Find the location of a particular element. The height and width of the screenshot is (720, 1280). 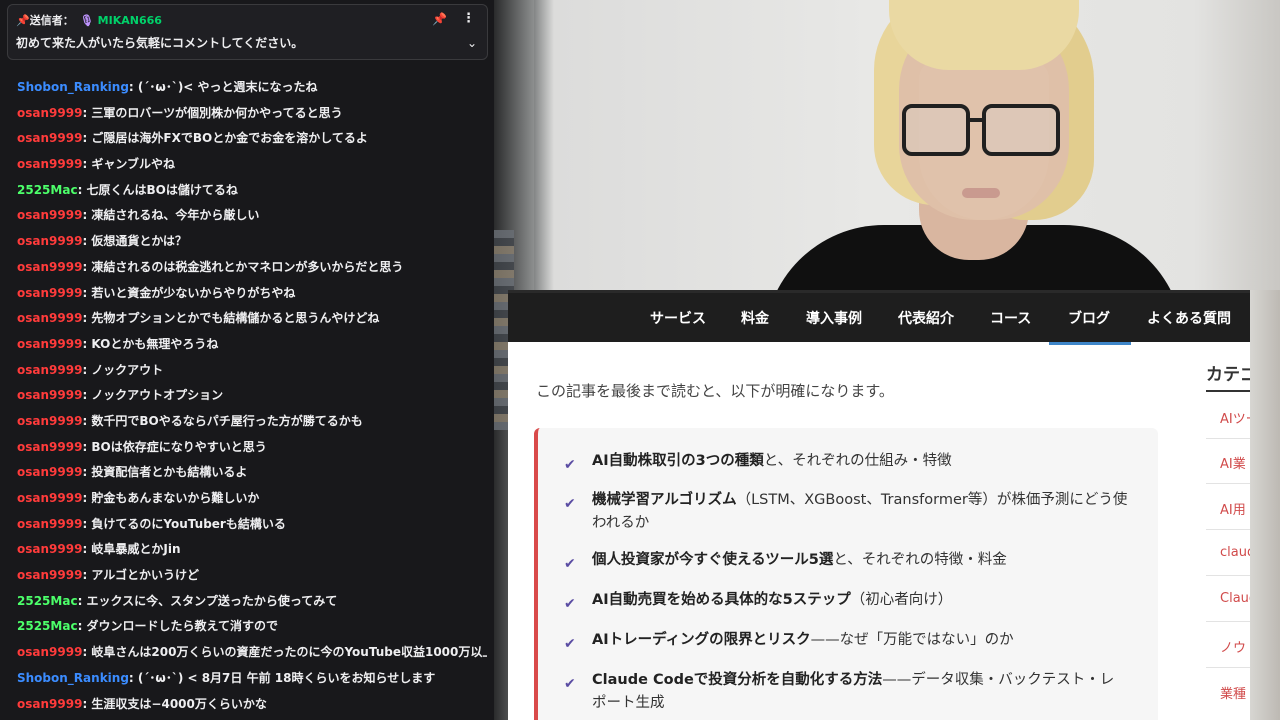

more-options-icon: ⋮ is located at coordinates (468, 18).